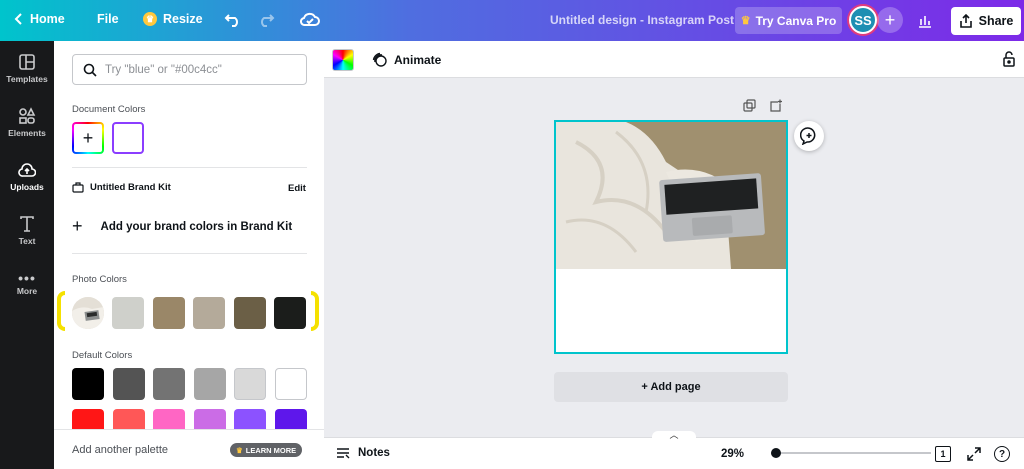 The image size is (1024, 469). I want to click on zoom-level: 29%, so click(732, 454).